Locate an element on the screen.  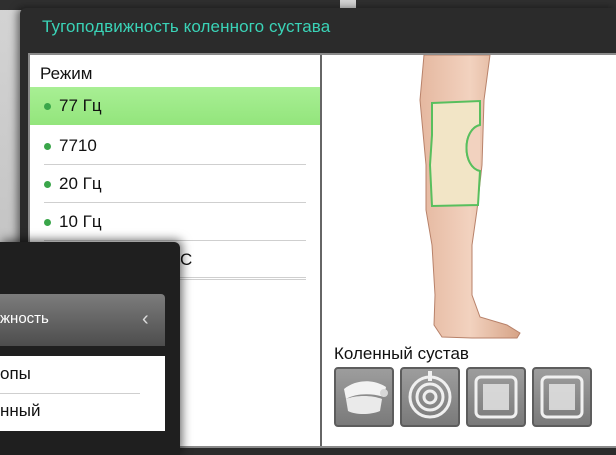
mode-item-77hz: 77 Гц is located at coordinates (175, 106).